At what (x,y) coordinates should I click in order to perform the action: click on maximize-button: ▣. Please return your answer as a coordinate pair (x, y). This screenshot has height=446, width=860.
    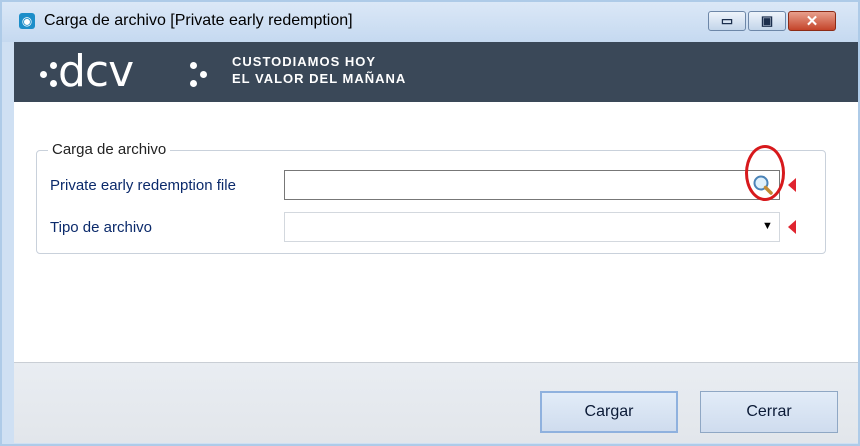
    Looking at the image, I should click on (767, 21).